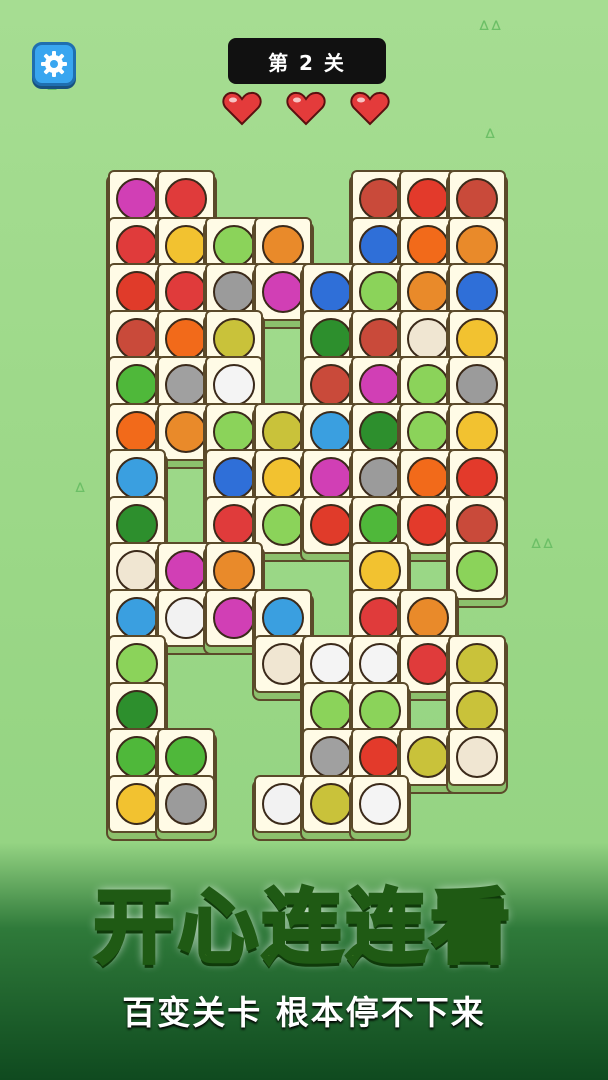  I want to click on game-subtitle: 百变关卡 根本停不下来, so click(304, 1012).